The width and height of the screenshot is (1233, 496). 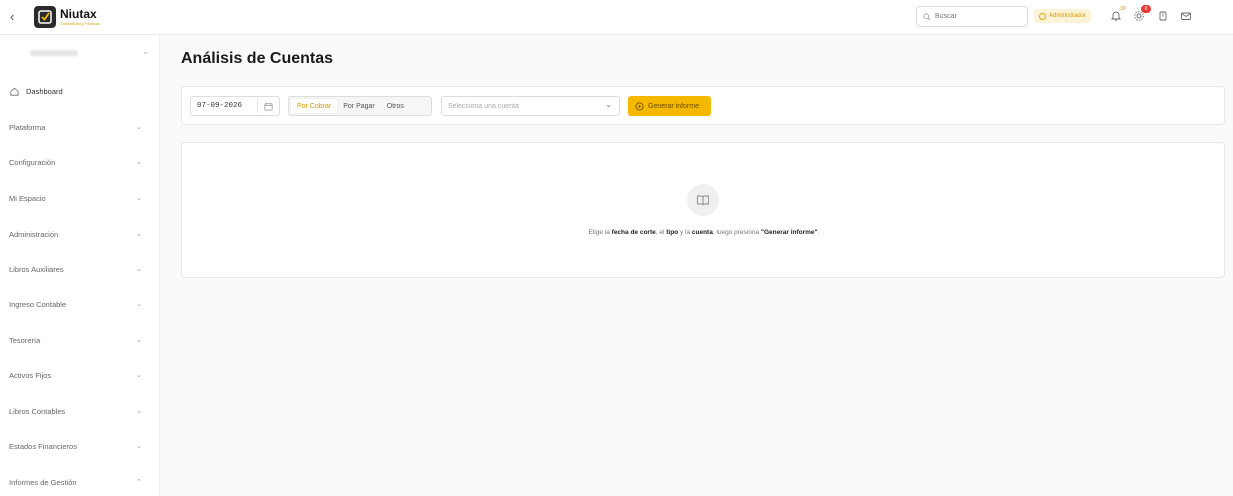 What do you see at coordinates (703, 200) in the screenshot?
I see `book-open-icon` at bounding box center [703, 200].